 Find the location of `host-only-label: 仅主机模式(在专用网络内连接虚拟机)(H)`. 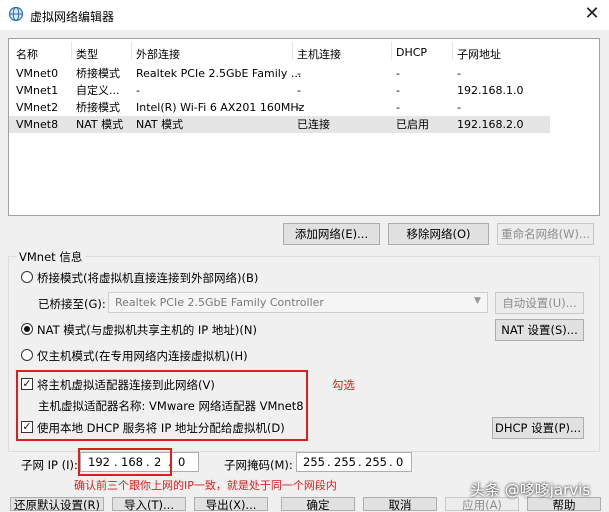

host-only-label: 仅主机模式(在专用网络内连接虚拟机)(H) is located at coordinates (142, 356).